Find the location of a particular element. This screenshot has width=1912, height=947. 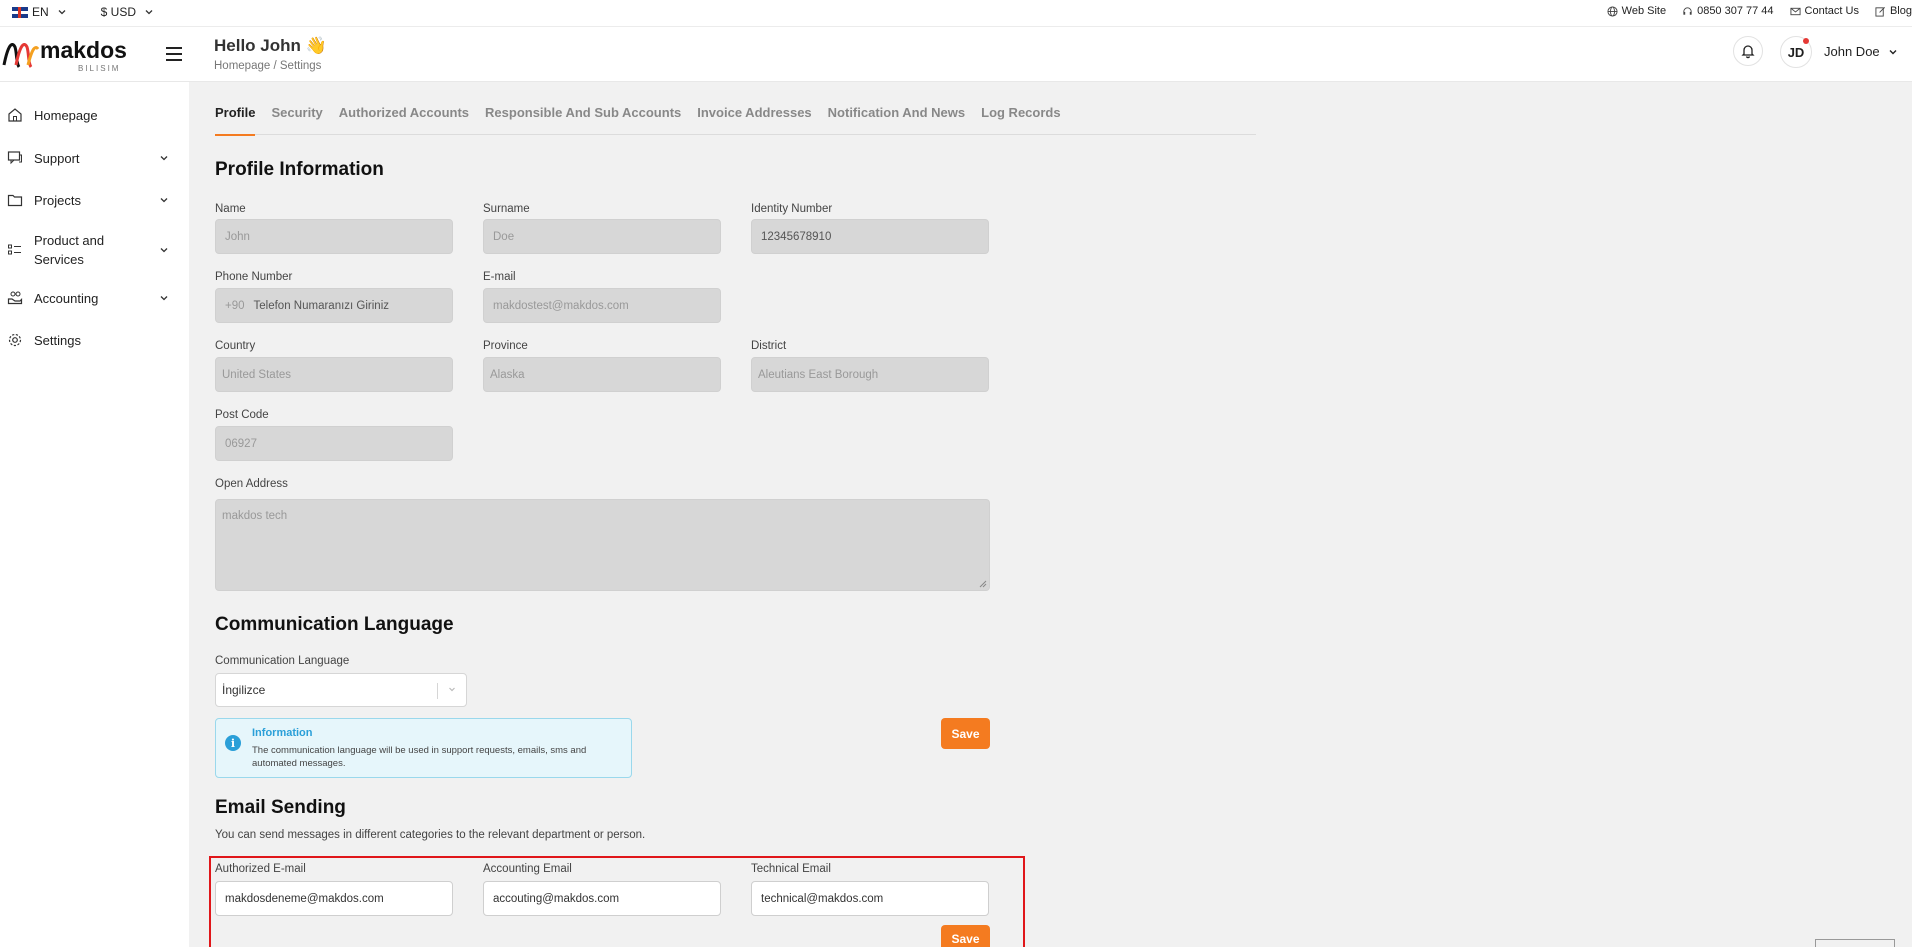

identity-number-field: 12345678910 is located at coordinates (870, 236).